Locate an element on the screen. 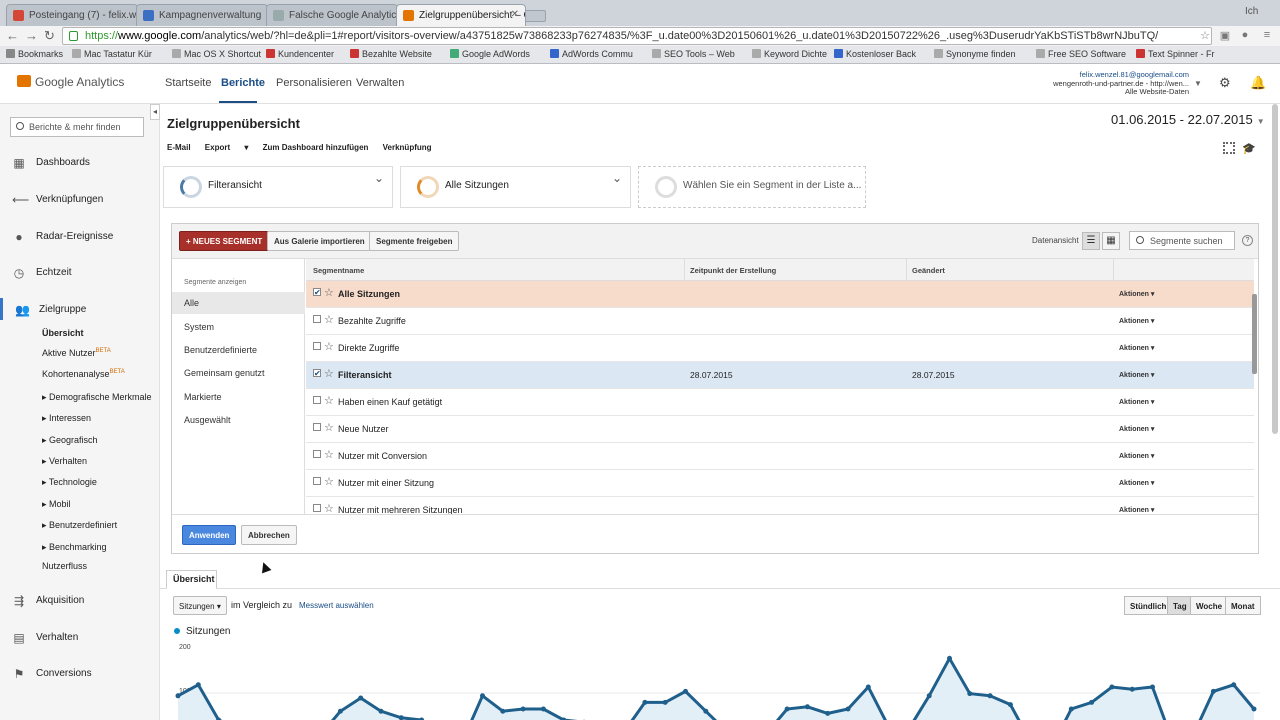 This screenshot has height=720, width=1280. sidebar-item-echtzeit: ◷ Echtzeit is located at coordinates (79, 272).